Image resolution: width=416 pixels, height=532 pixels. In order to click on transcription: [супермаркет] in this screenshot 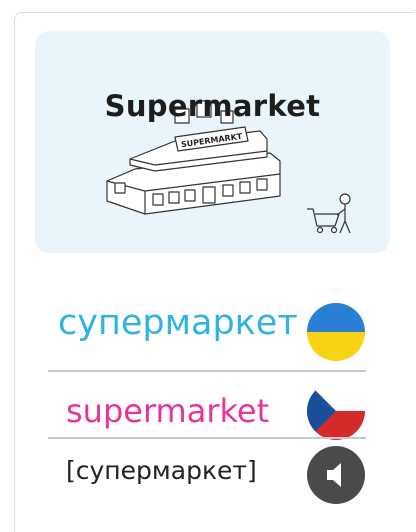, I will do `click(161, 470)`.